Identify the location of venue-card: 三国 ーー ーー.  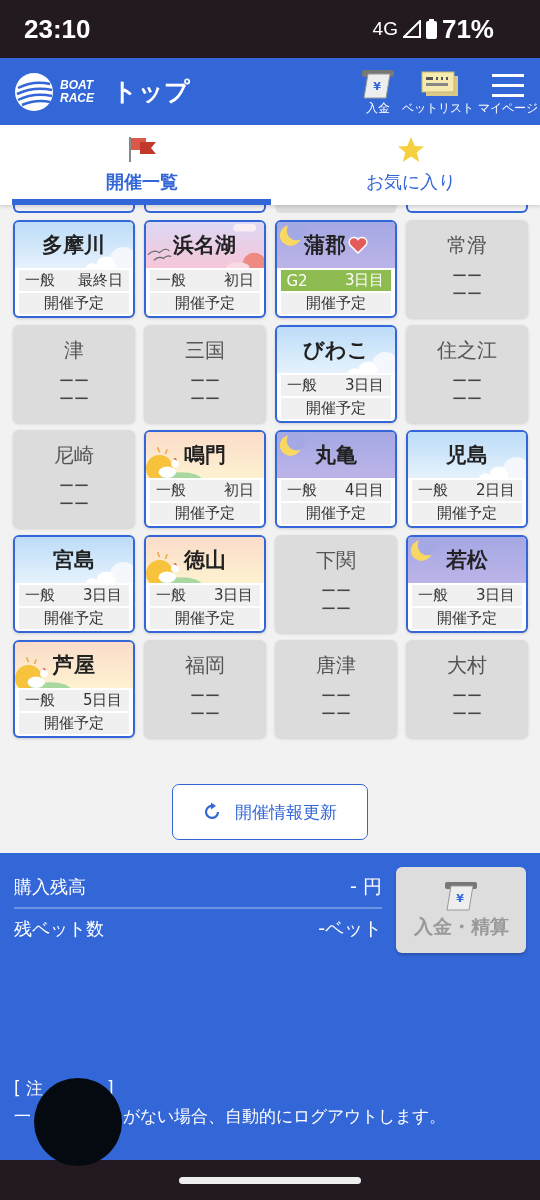
(204, 374).